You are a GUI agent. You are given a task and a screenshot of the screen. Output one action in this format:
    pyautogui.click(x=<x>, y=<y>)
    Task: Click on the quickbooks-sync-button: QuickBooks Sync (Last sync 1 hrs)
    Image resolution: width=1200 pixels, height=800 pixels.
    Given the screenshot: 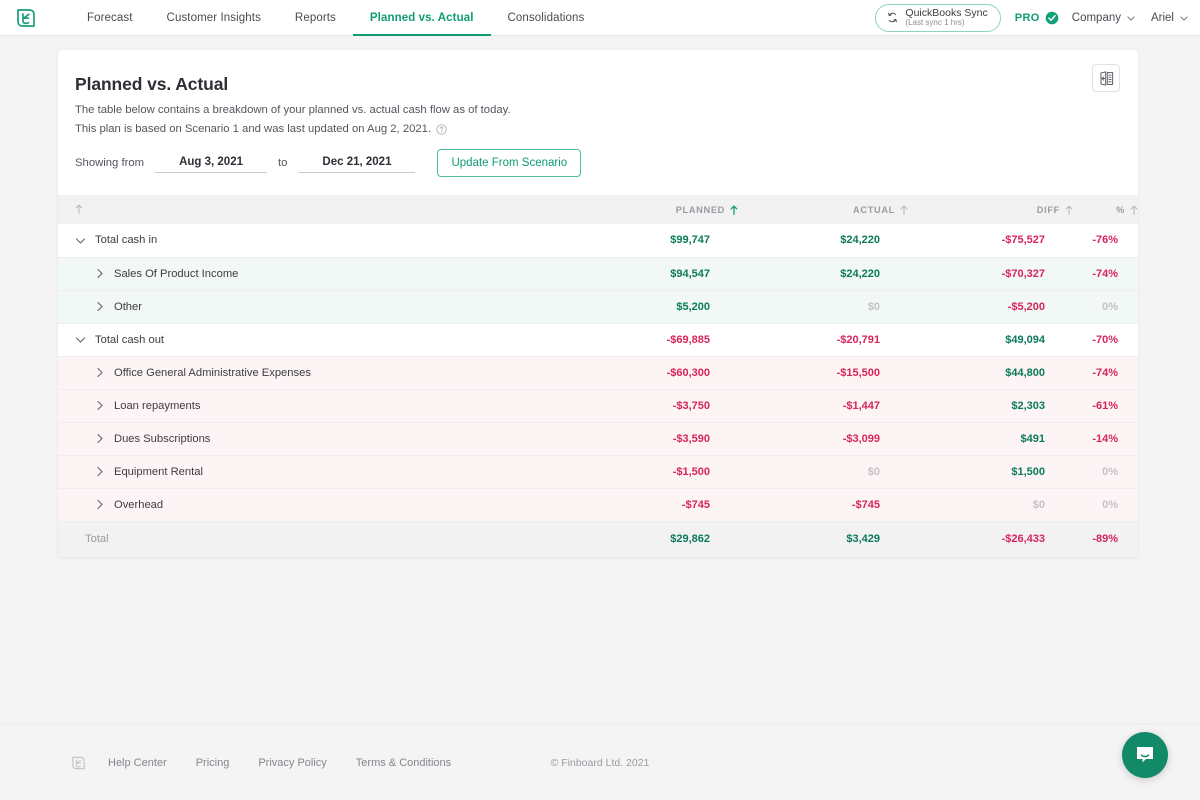 What is the action you would take?
    pyautogui.click(x=938, y=18)
    